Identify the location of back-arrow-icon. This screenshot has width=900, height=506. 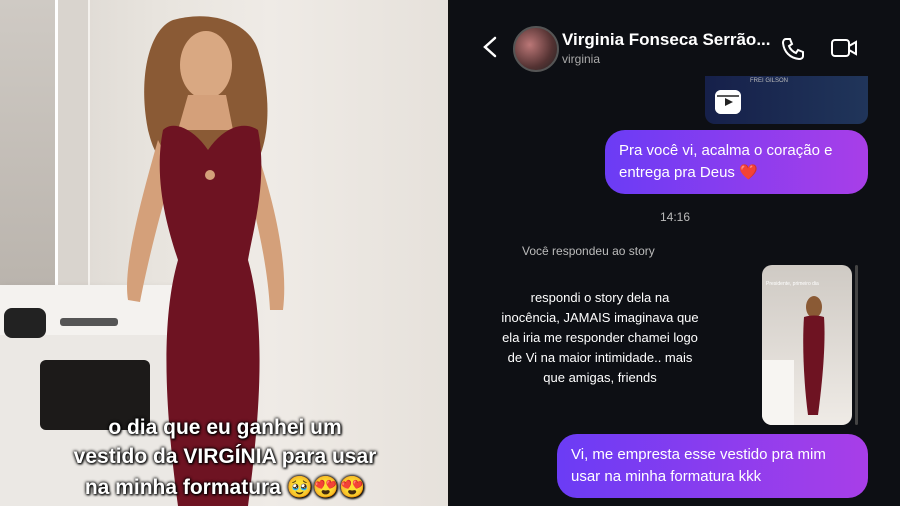
(491, 47).